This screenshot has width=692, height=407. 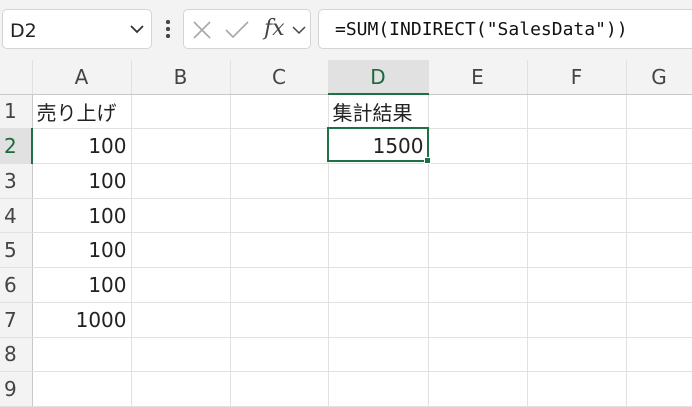 What do you see at coordinates (378, 320) in the screenshot?
I see `cell-d7` at bounding box center [378, 320].